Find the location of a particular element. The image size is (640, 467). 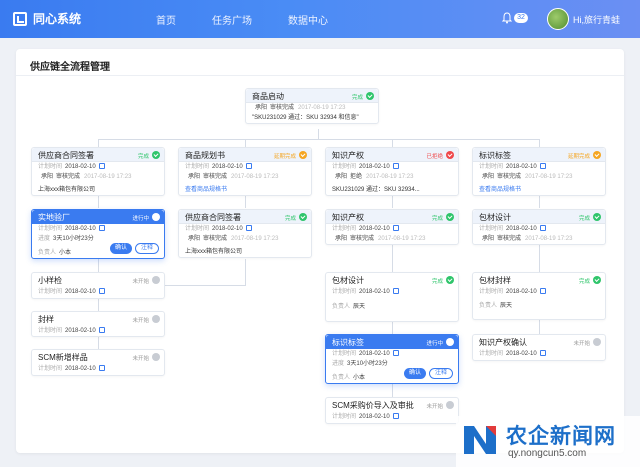

card-title: 知识产权确认 is located at coordinates (503, 342).